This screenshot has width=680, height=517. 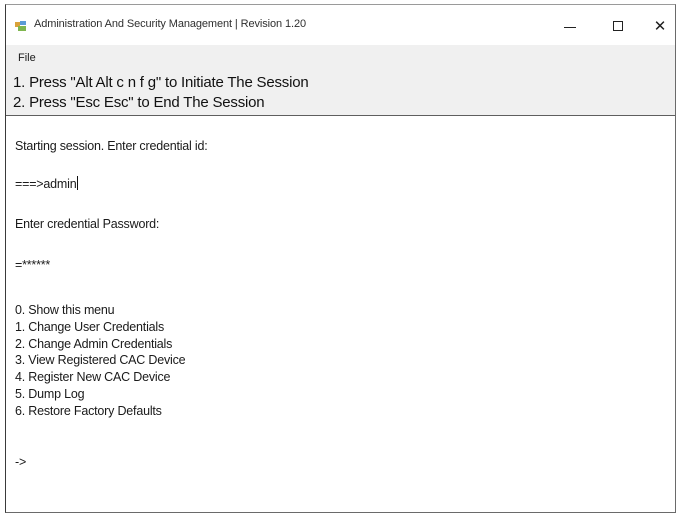 I want to click on menu-item-number: 4., so click(x=20, y=377).